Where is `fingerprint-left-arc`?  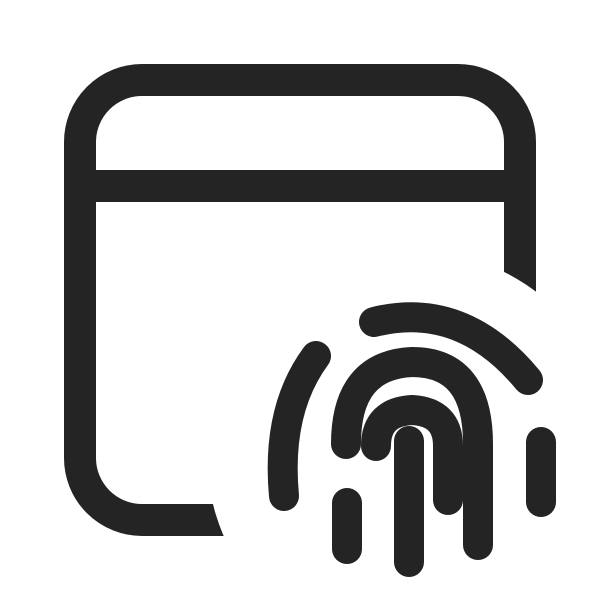
fingerprint-left-arc is located at coordinates (299, 426).